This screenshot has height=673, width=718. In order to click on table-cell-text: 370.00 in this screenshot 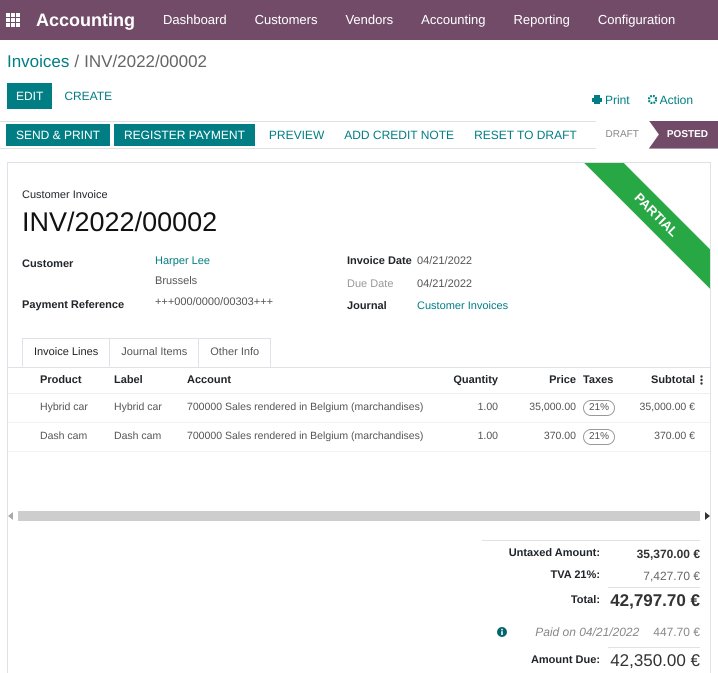, I will do `click(559, 436)`.